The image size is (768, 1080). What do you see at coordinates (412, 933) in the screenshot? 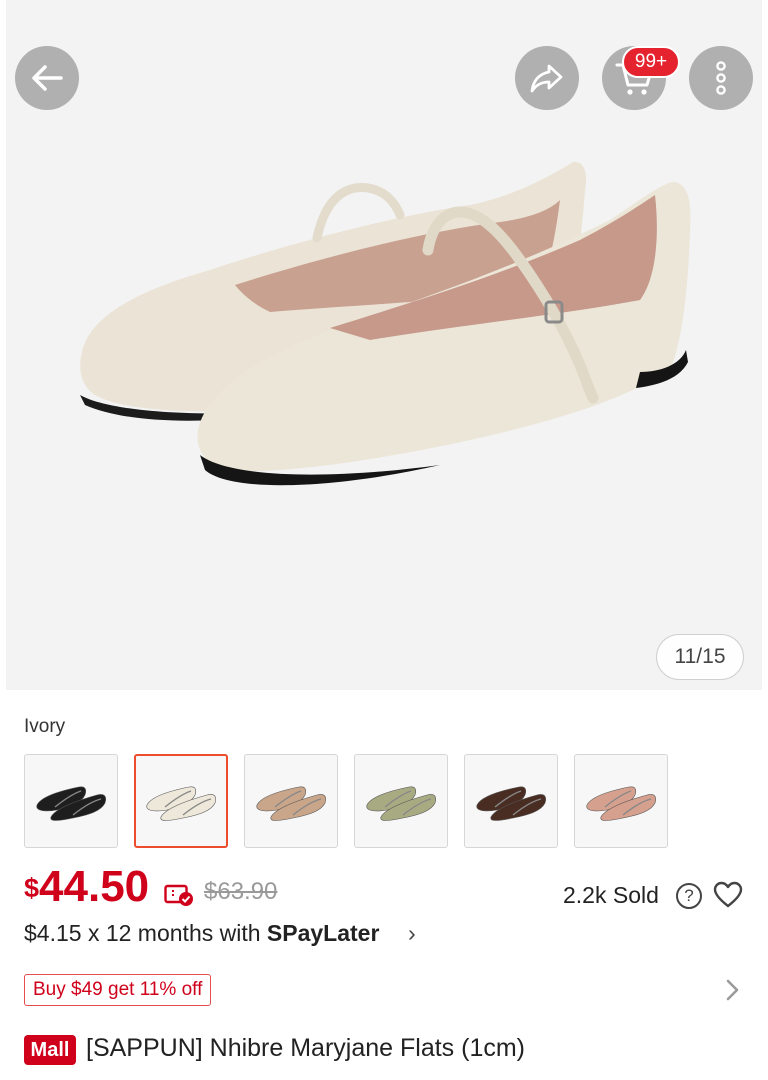
I see `chevron-right-icon: ›` at bounding box center [412, 933].